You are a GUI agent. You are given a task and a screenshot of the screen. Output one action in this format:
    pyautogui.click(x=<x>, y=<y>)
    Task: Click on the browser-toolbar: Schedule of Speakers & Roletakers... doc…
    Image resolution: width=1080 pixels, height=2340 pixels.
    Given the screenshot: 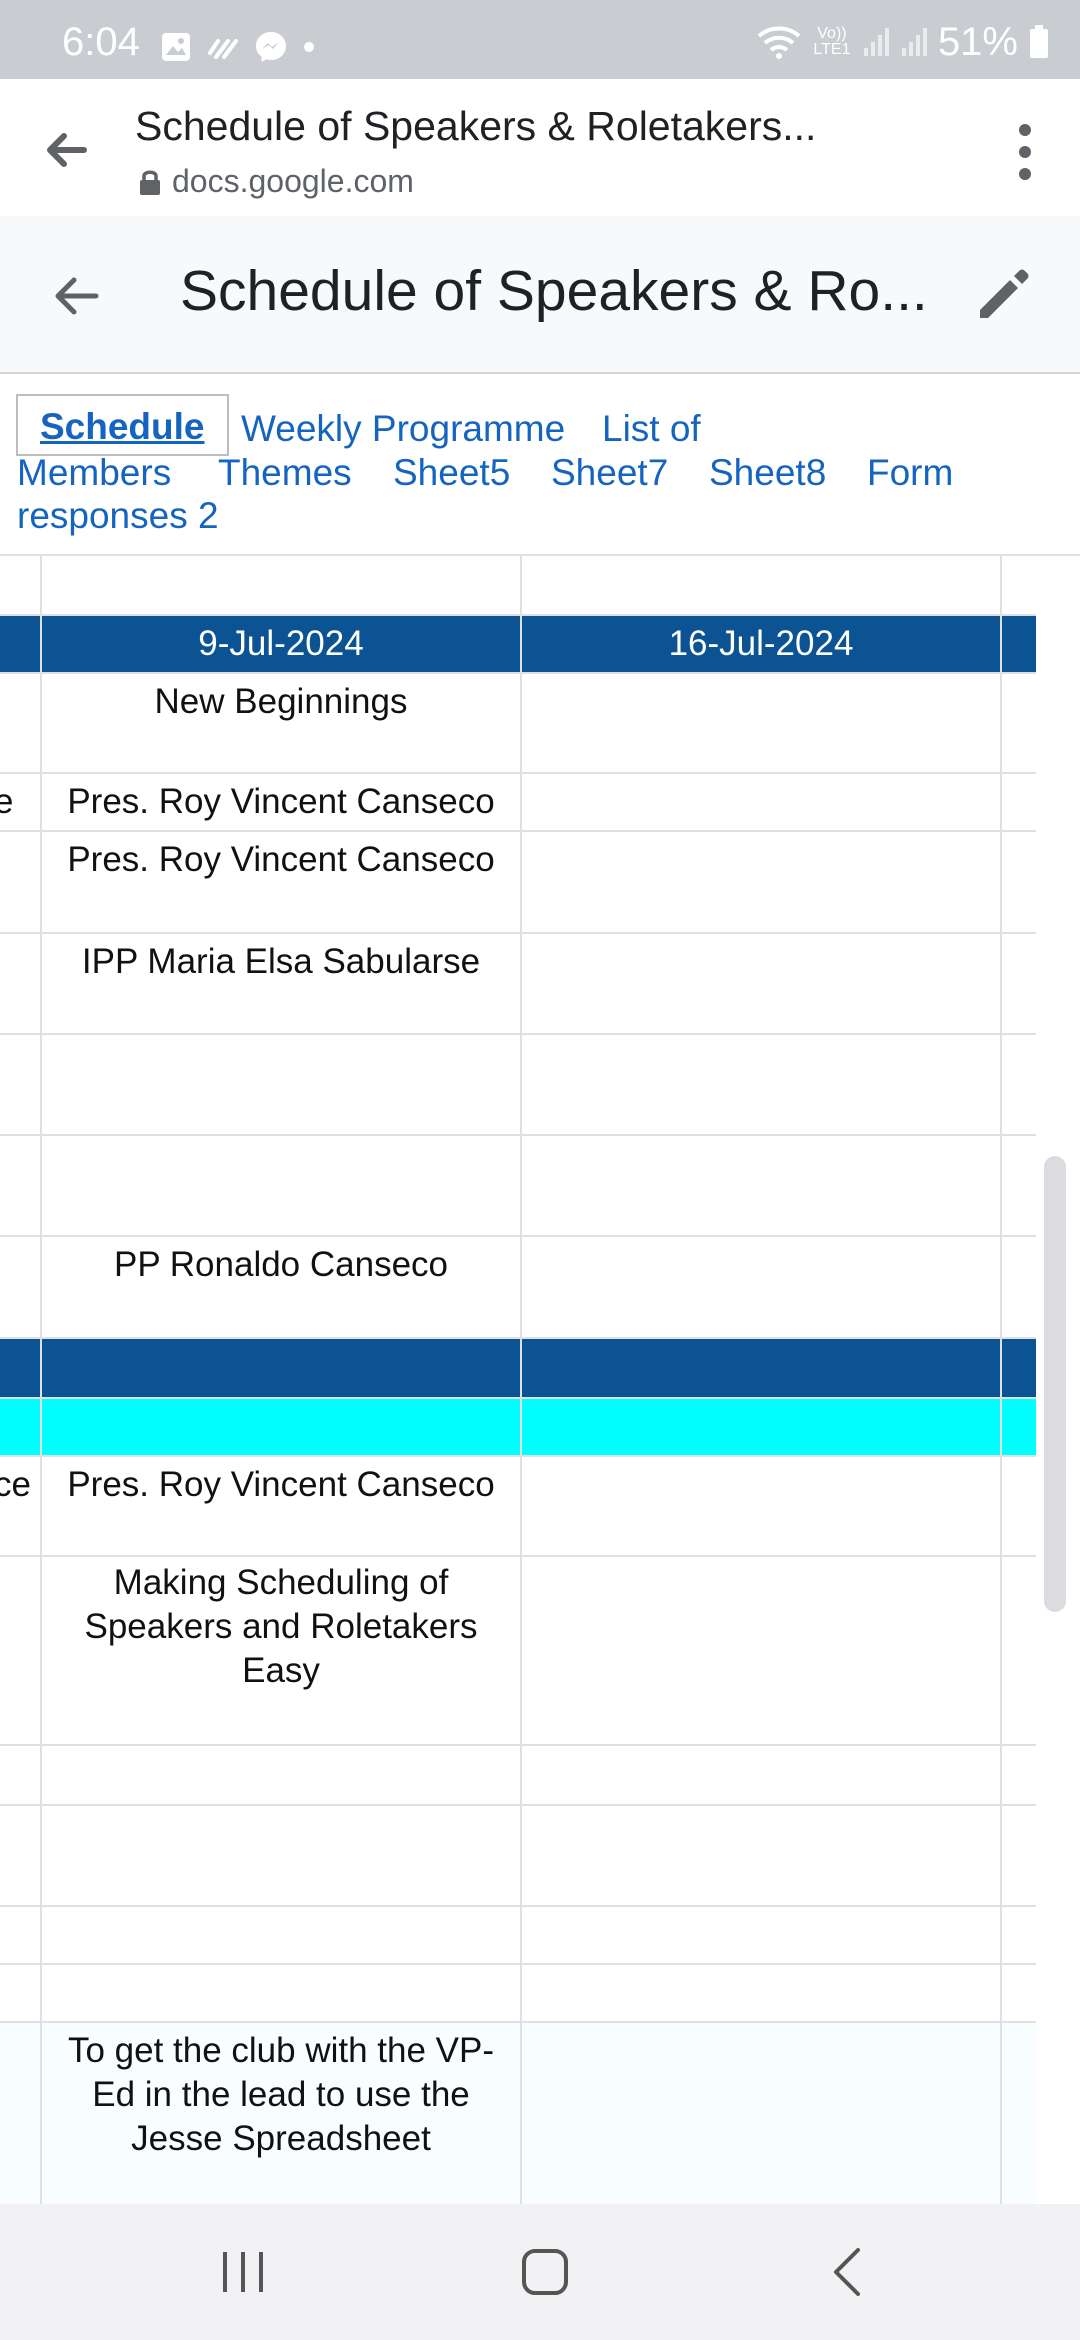 What is the action you would take?
    pyautogui.click(x=540, y=148)
    